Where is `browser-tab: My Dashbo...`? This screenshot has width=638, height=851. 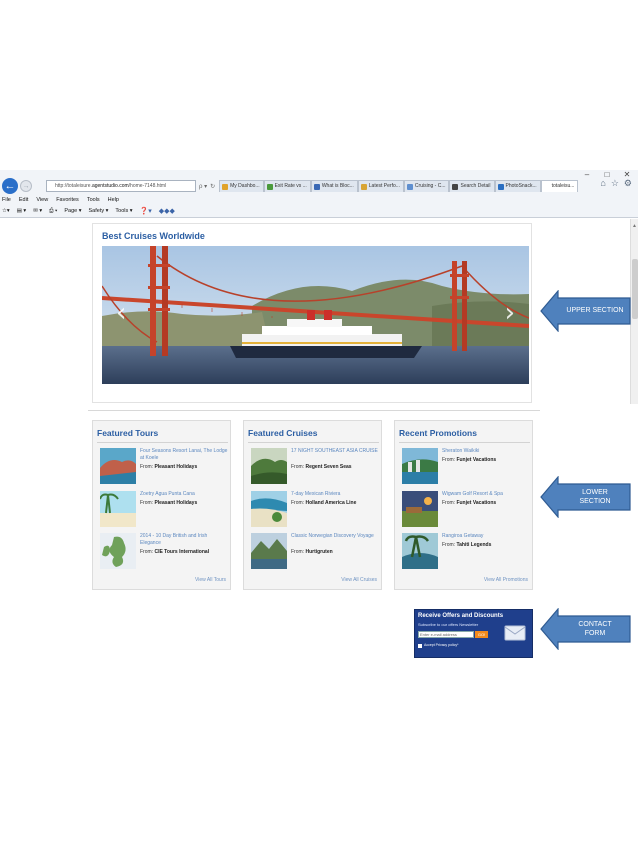 browser-tab: My Dashbo... is located at coordinates (241, 186).